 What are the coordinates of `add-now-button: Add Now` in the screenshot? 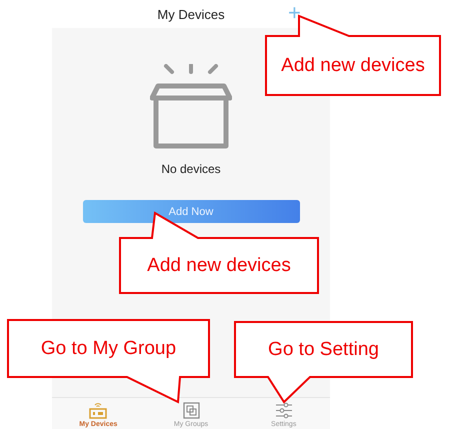 It's located at (191, 211).